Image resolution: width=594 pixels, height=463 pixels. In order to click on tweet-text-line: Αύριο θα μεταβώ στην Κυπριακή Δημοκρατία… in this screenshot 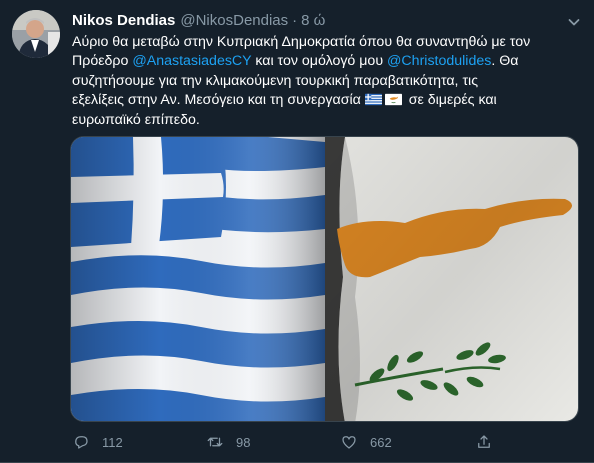, I will do `click(301, 42)`.